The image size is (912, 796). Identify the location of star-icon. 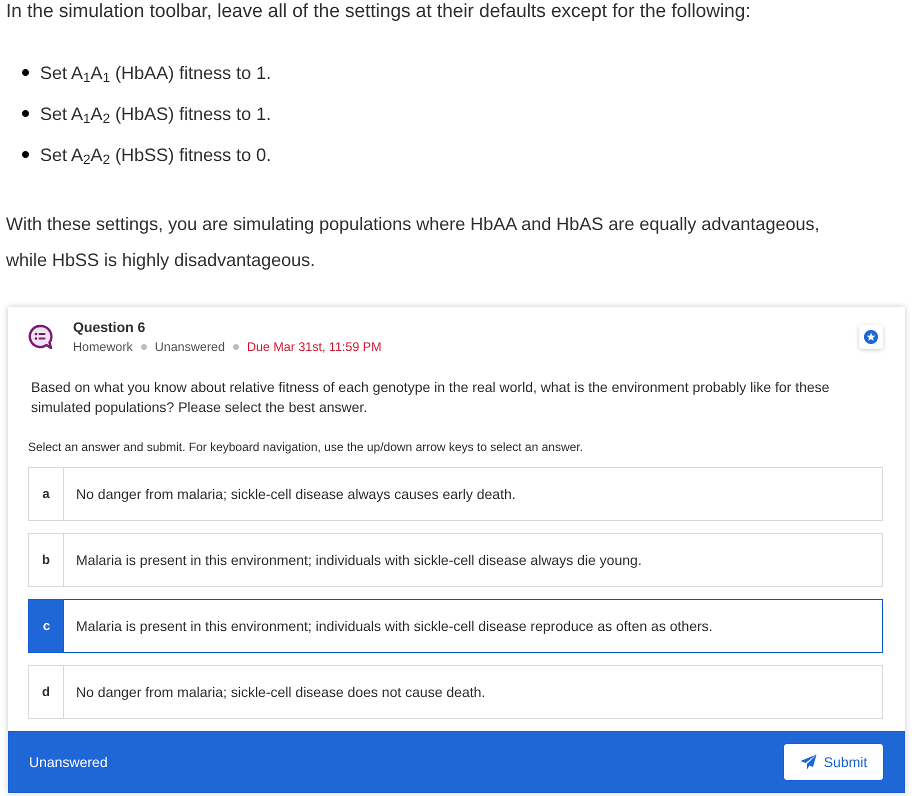
(871, 337).